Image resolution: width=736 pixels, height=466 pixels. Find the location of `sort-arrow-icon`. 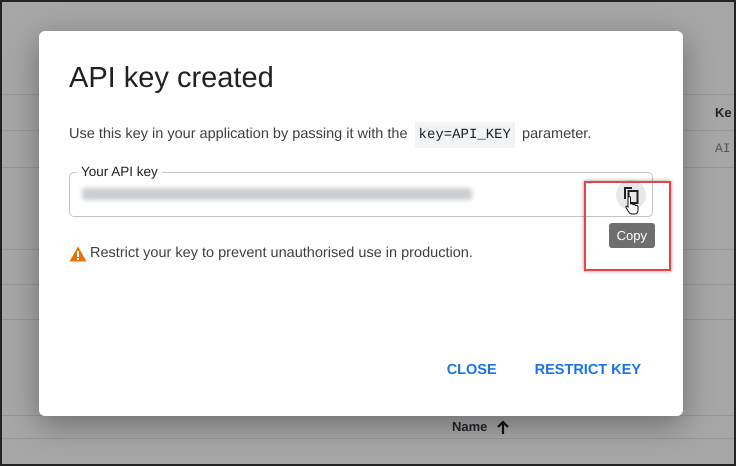

sort-arrow-icon is located at coordinates (503, 427).